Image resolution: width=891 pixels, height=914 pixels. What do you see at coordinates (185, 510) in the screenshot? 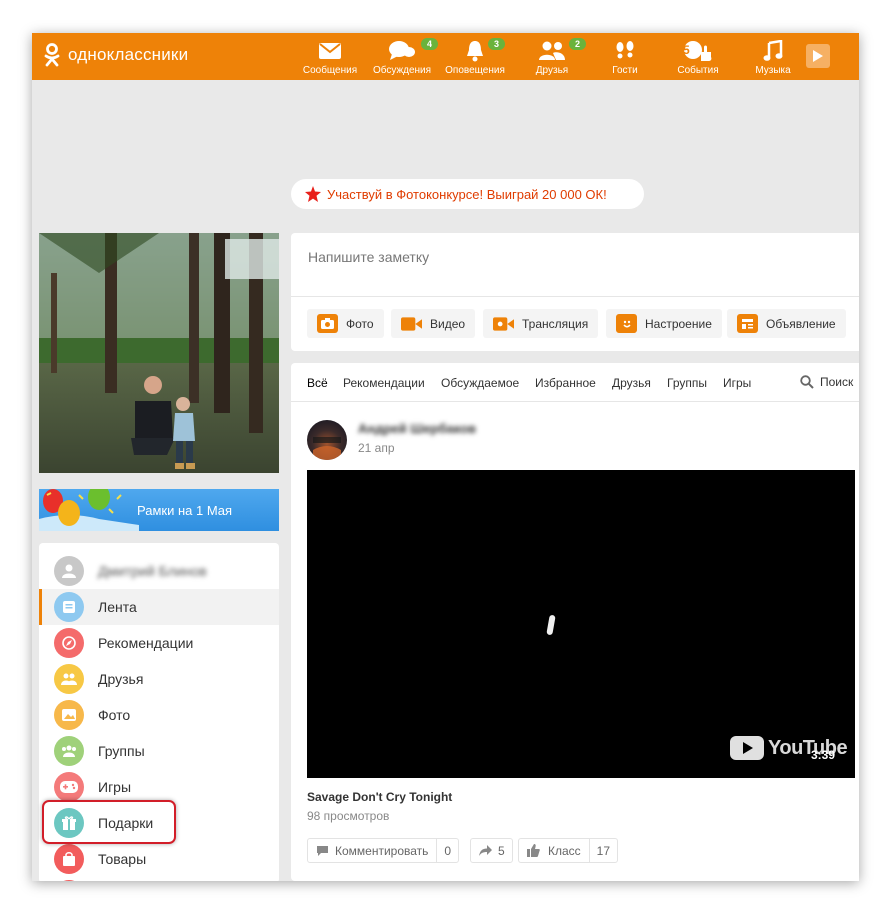
I see `banner-text: Рамки на 1 Мая` at bounding box center [185, 510].